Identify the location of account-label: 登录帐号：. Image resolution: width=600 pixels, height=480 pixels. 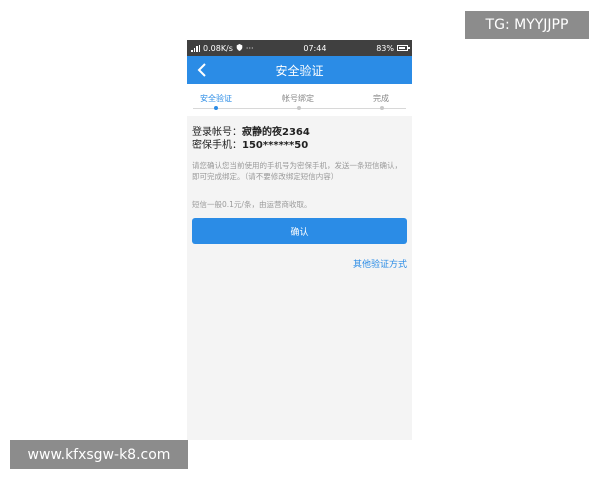
(217, 132).